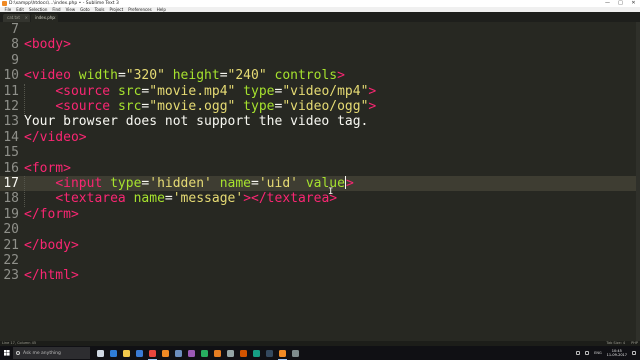 The image size is (640, 360). What do you see at coordinates (620, 3) in the screenshot?
I see `maximize-button: □` at bounding box center [620, 3].